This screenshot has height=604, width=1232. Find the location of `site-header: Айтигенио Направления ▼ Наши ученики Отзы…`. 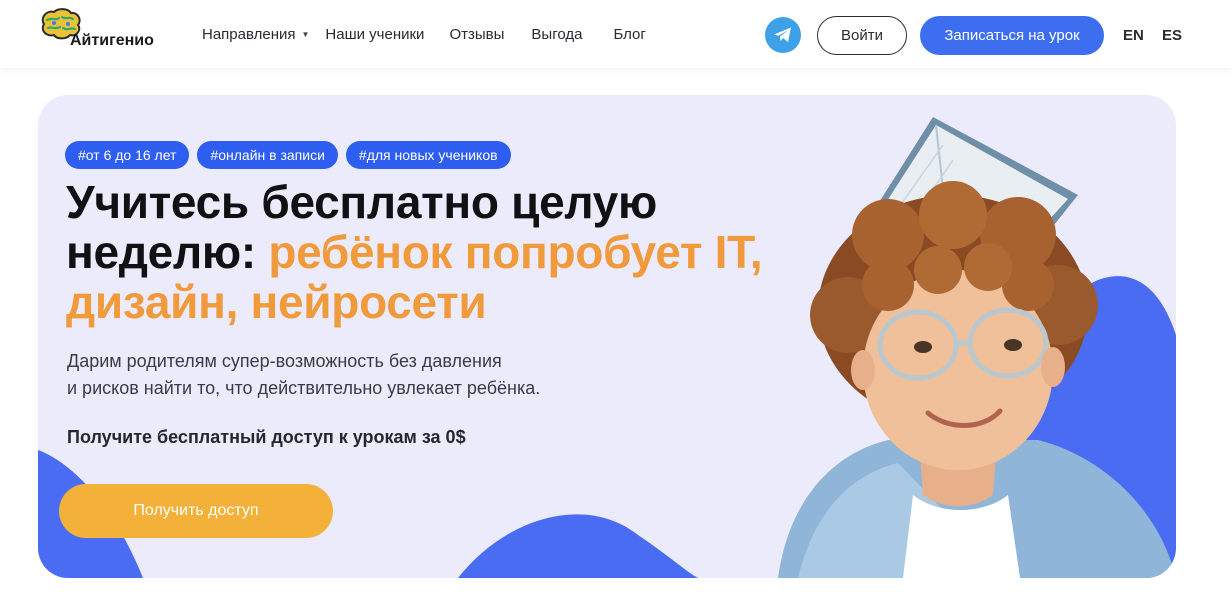

site-header: Айтигенио Направления ▼ Наши ученики Отзы… is located at coordinates (616, 34).